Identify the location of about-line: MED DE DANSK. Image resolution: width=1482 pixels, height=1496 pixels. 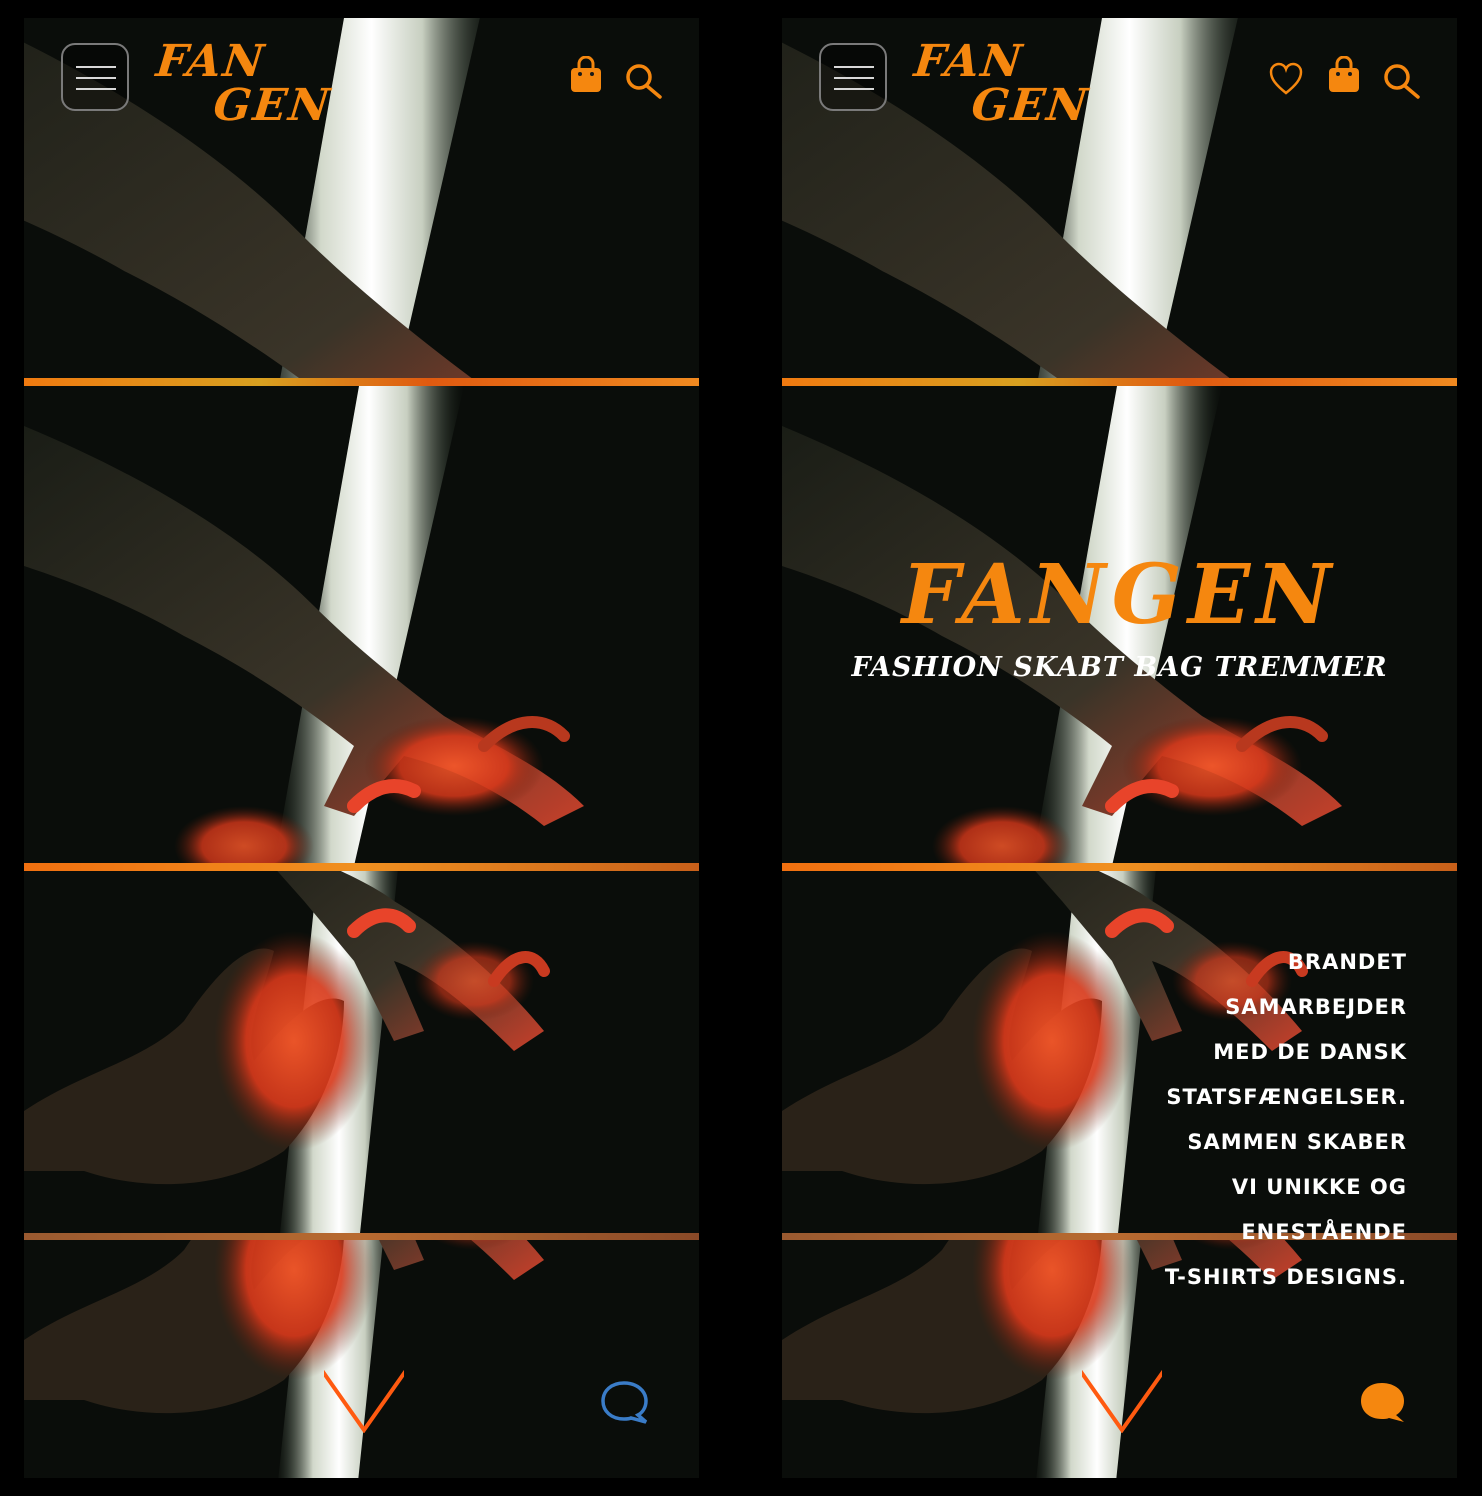
(1310, 1052).